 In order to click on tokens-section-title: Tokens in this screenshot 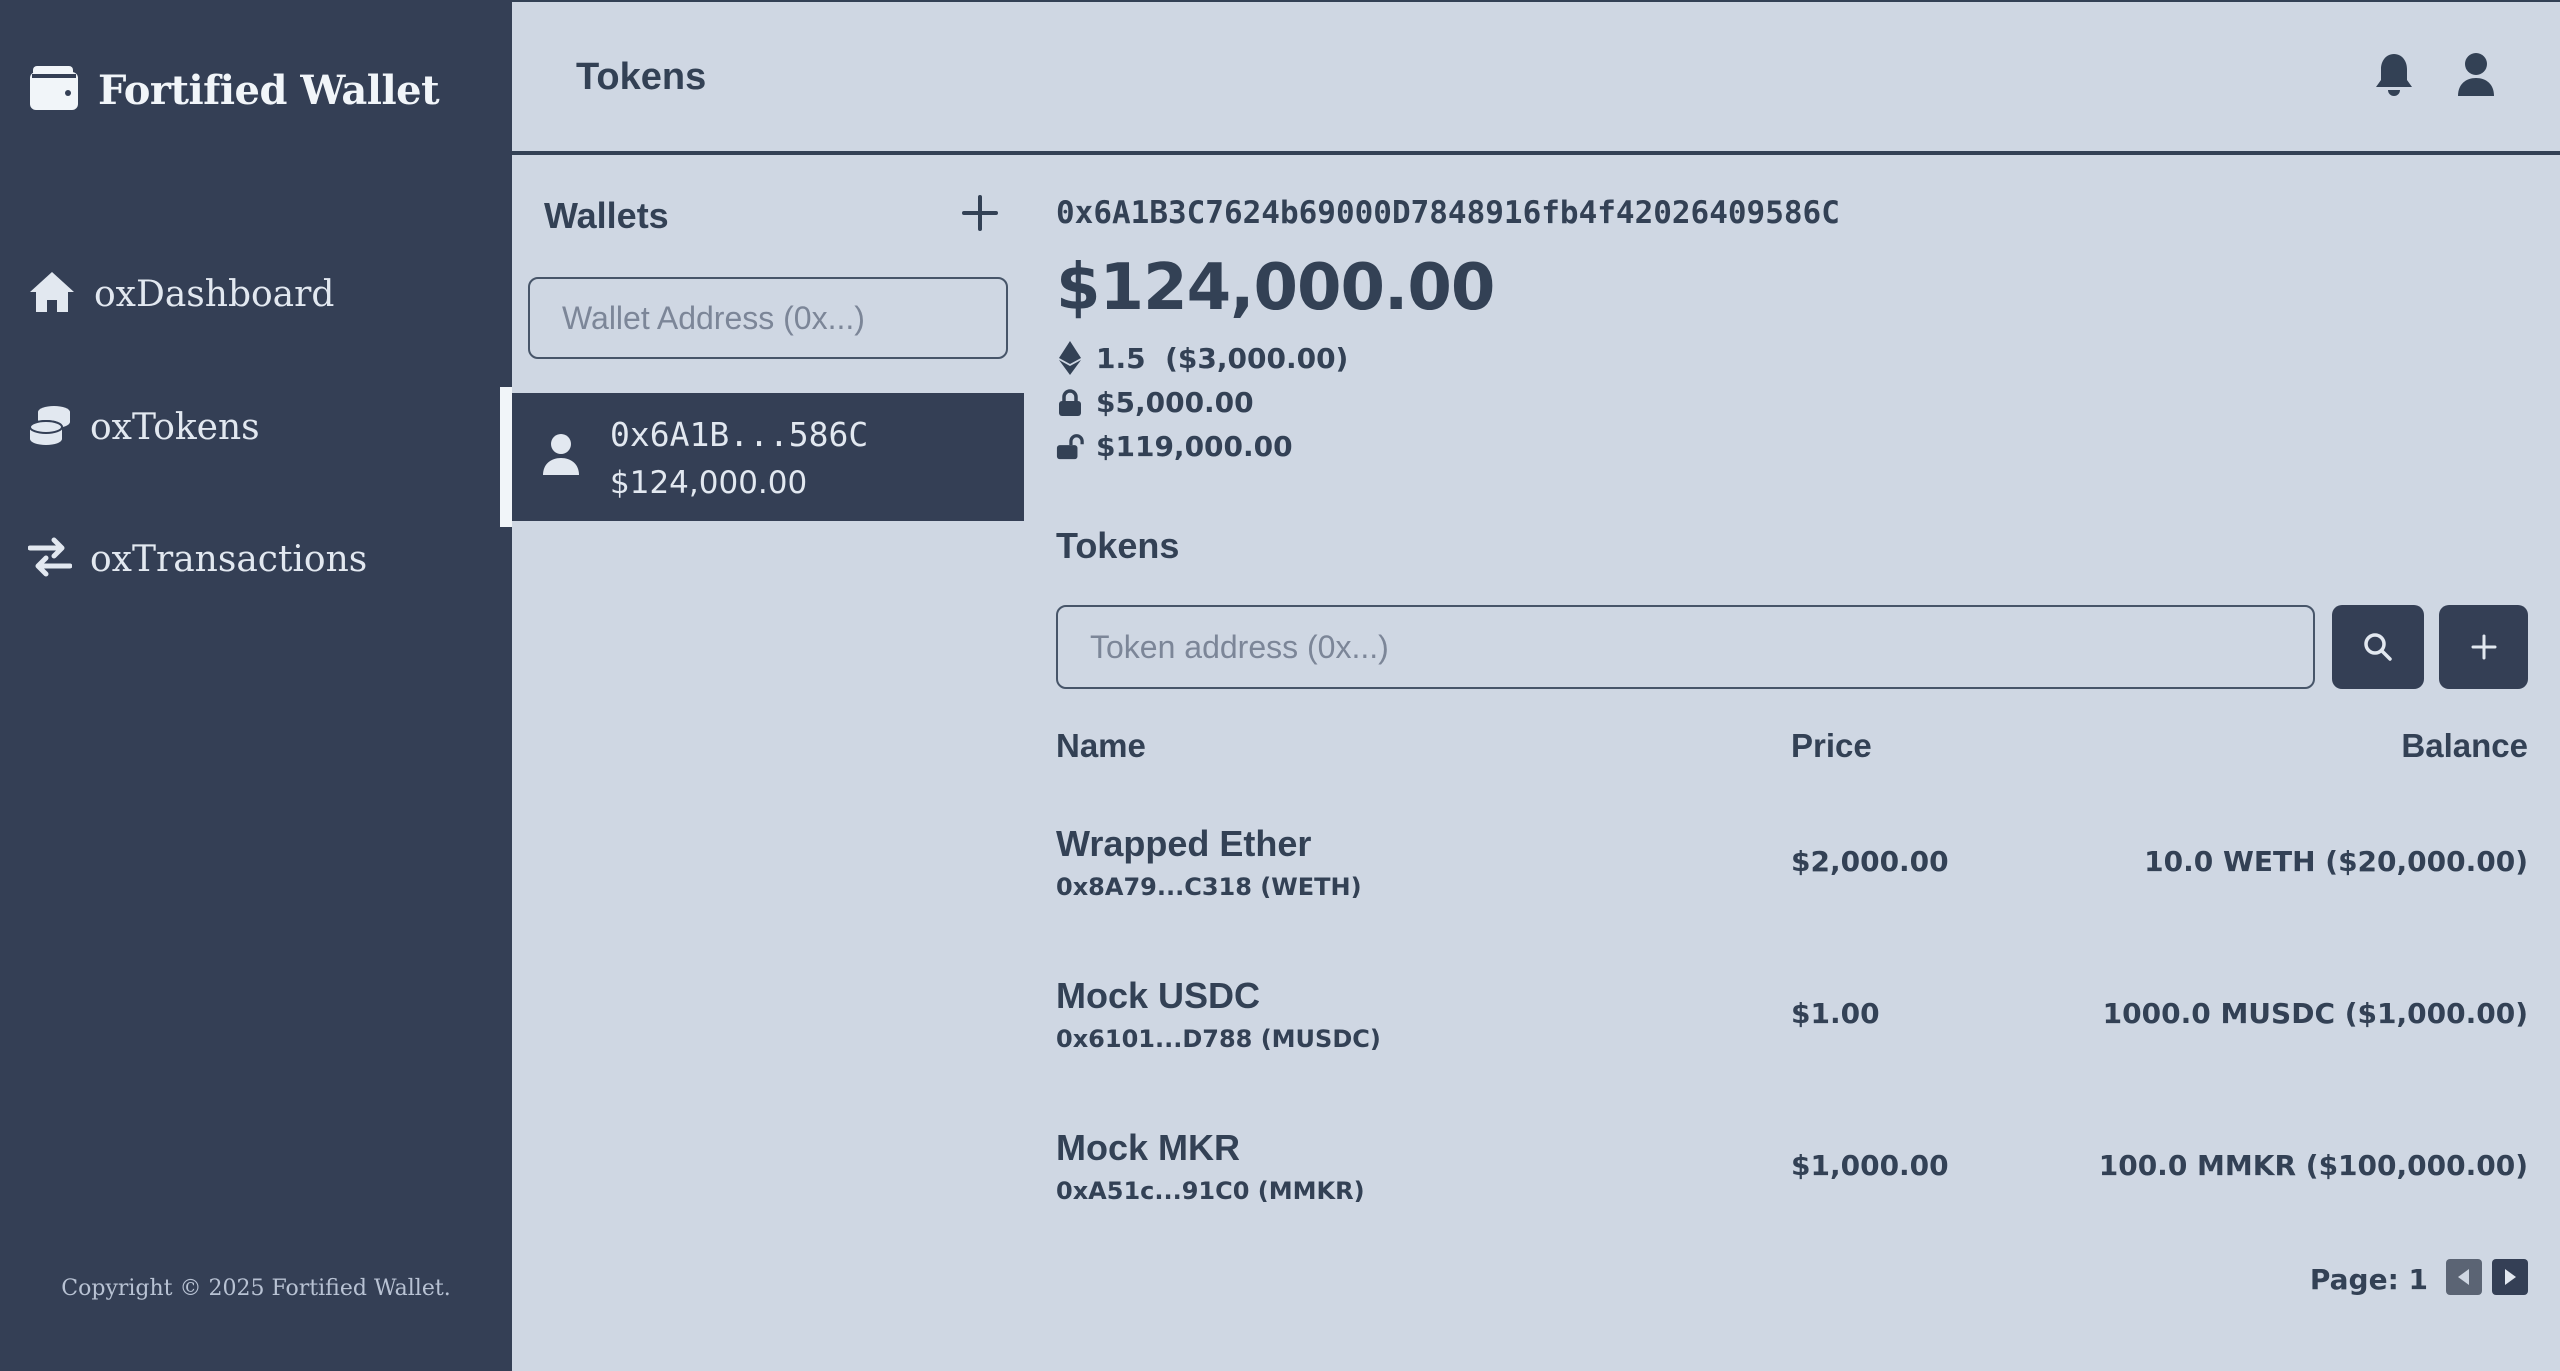, I will do `click(1118, 545)`.